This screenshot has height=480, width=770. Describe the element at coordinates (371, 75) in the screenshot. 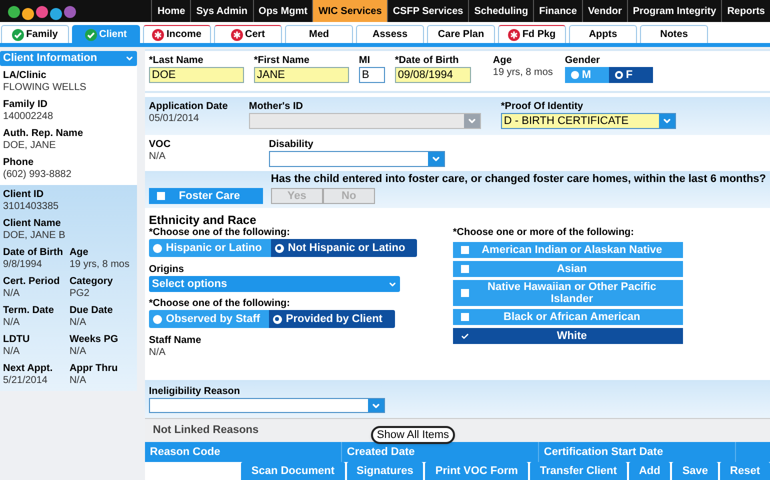

I see `input-field: B` at that location.